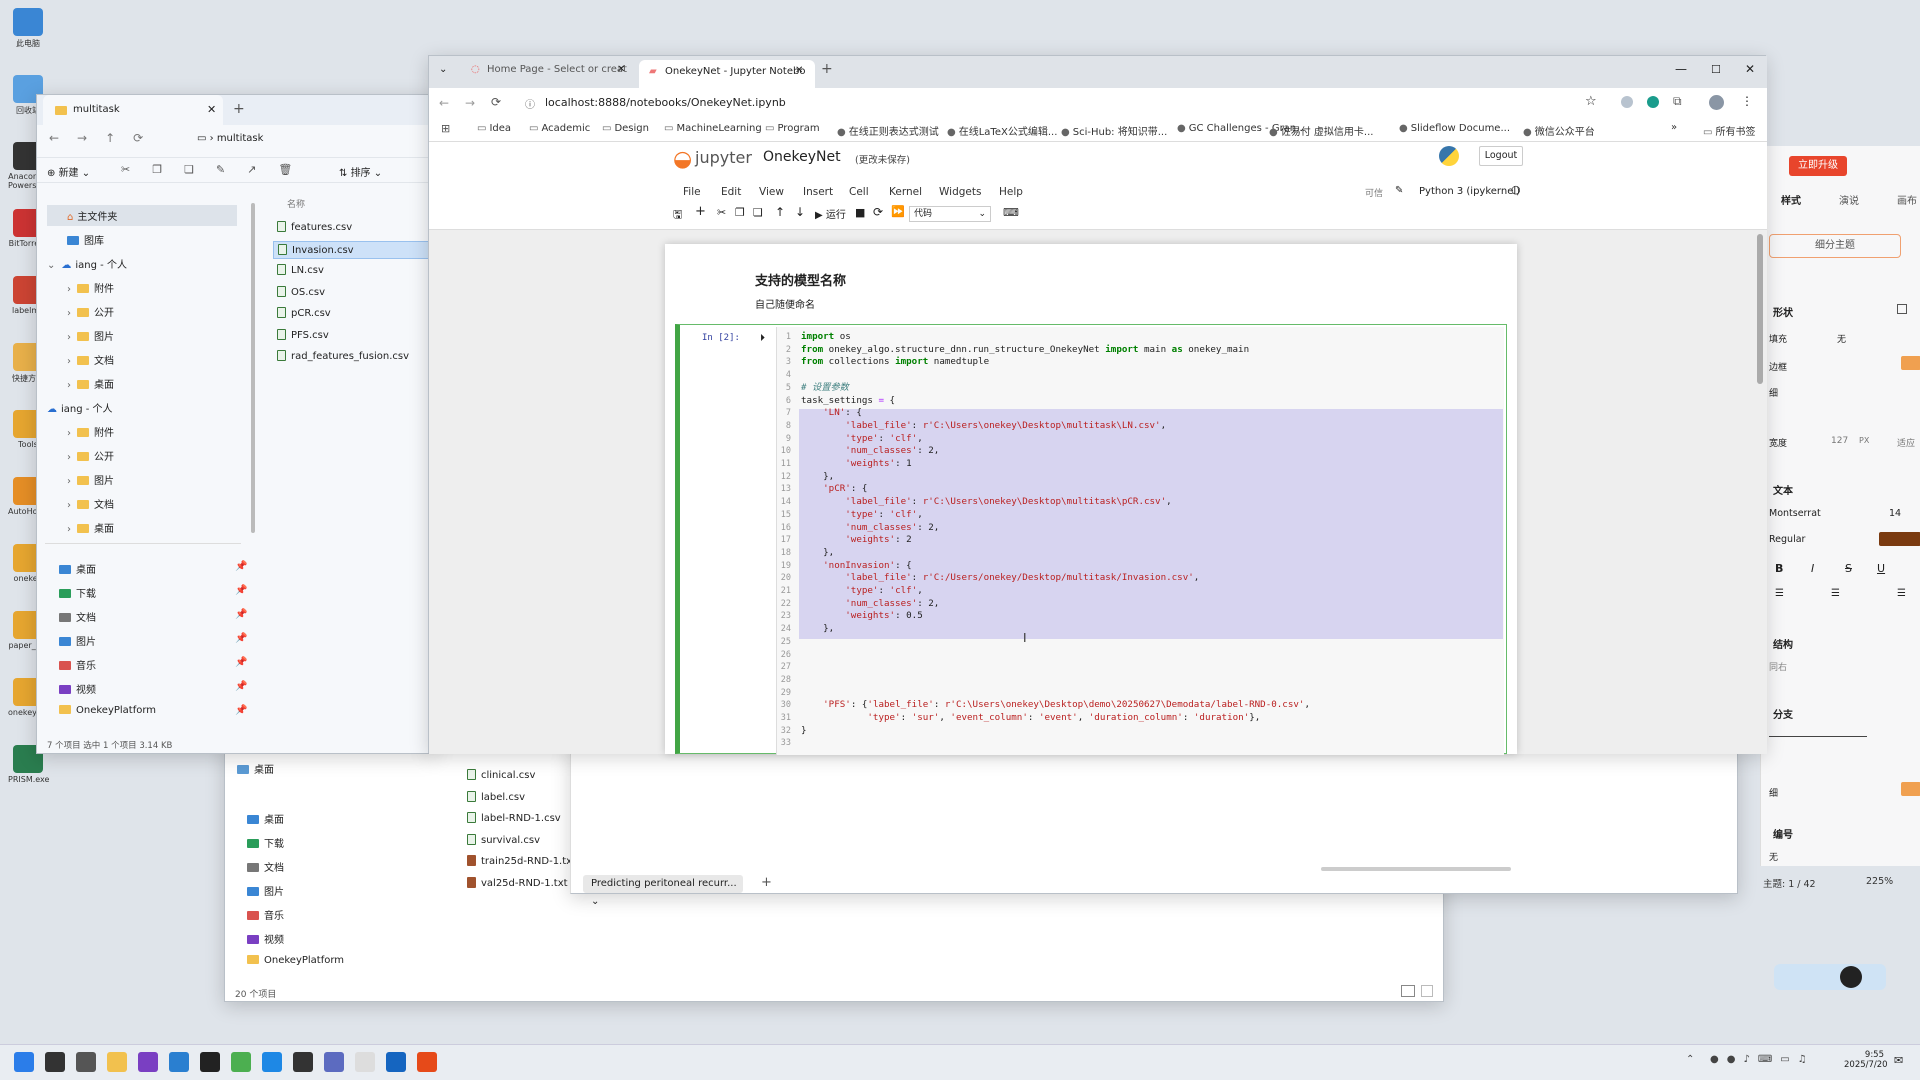  Describe the element at coordinates (1716, 102) in the screenshot. I see `avatar` at that location.